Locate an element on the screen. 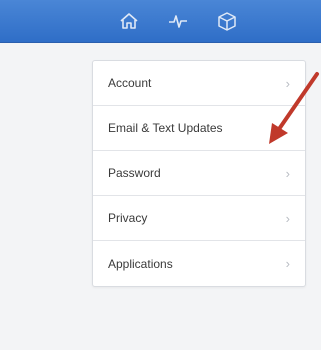 This screenshot has height=350, width=321. menu-item-label: Privacy is located at coordinates (128, 218).